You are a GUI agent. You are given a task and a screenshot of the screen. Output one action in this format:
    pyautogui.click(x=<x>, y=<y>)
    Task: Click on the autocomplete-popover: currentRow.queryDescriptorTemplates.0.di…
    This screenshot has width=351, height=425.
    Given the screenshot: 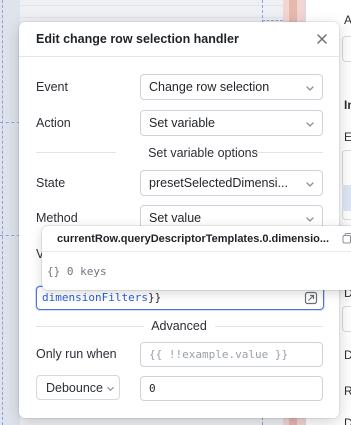 What is the action you would take?
    pyautogui.click(x=196, y=258)
    